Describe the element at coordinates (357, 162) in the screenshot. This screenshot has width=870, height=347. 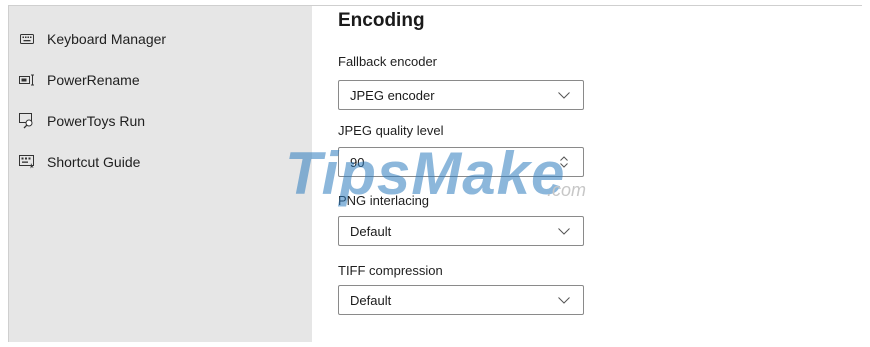
I see `jpeg-quality-value: 90` at that location.